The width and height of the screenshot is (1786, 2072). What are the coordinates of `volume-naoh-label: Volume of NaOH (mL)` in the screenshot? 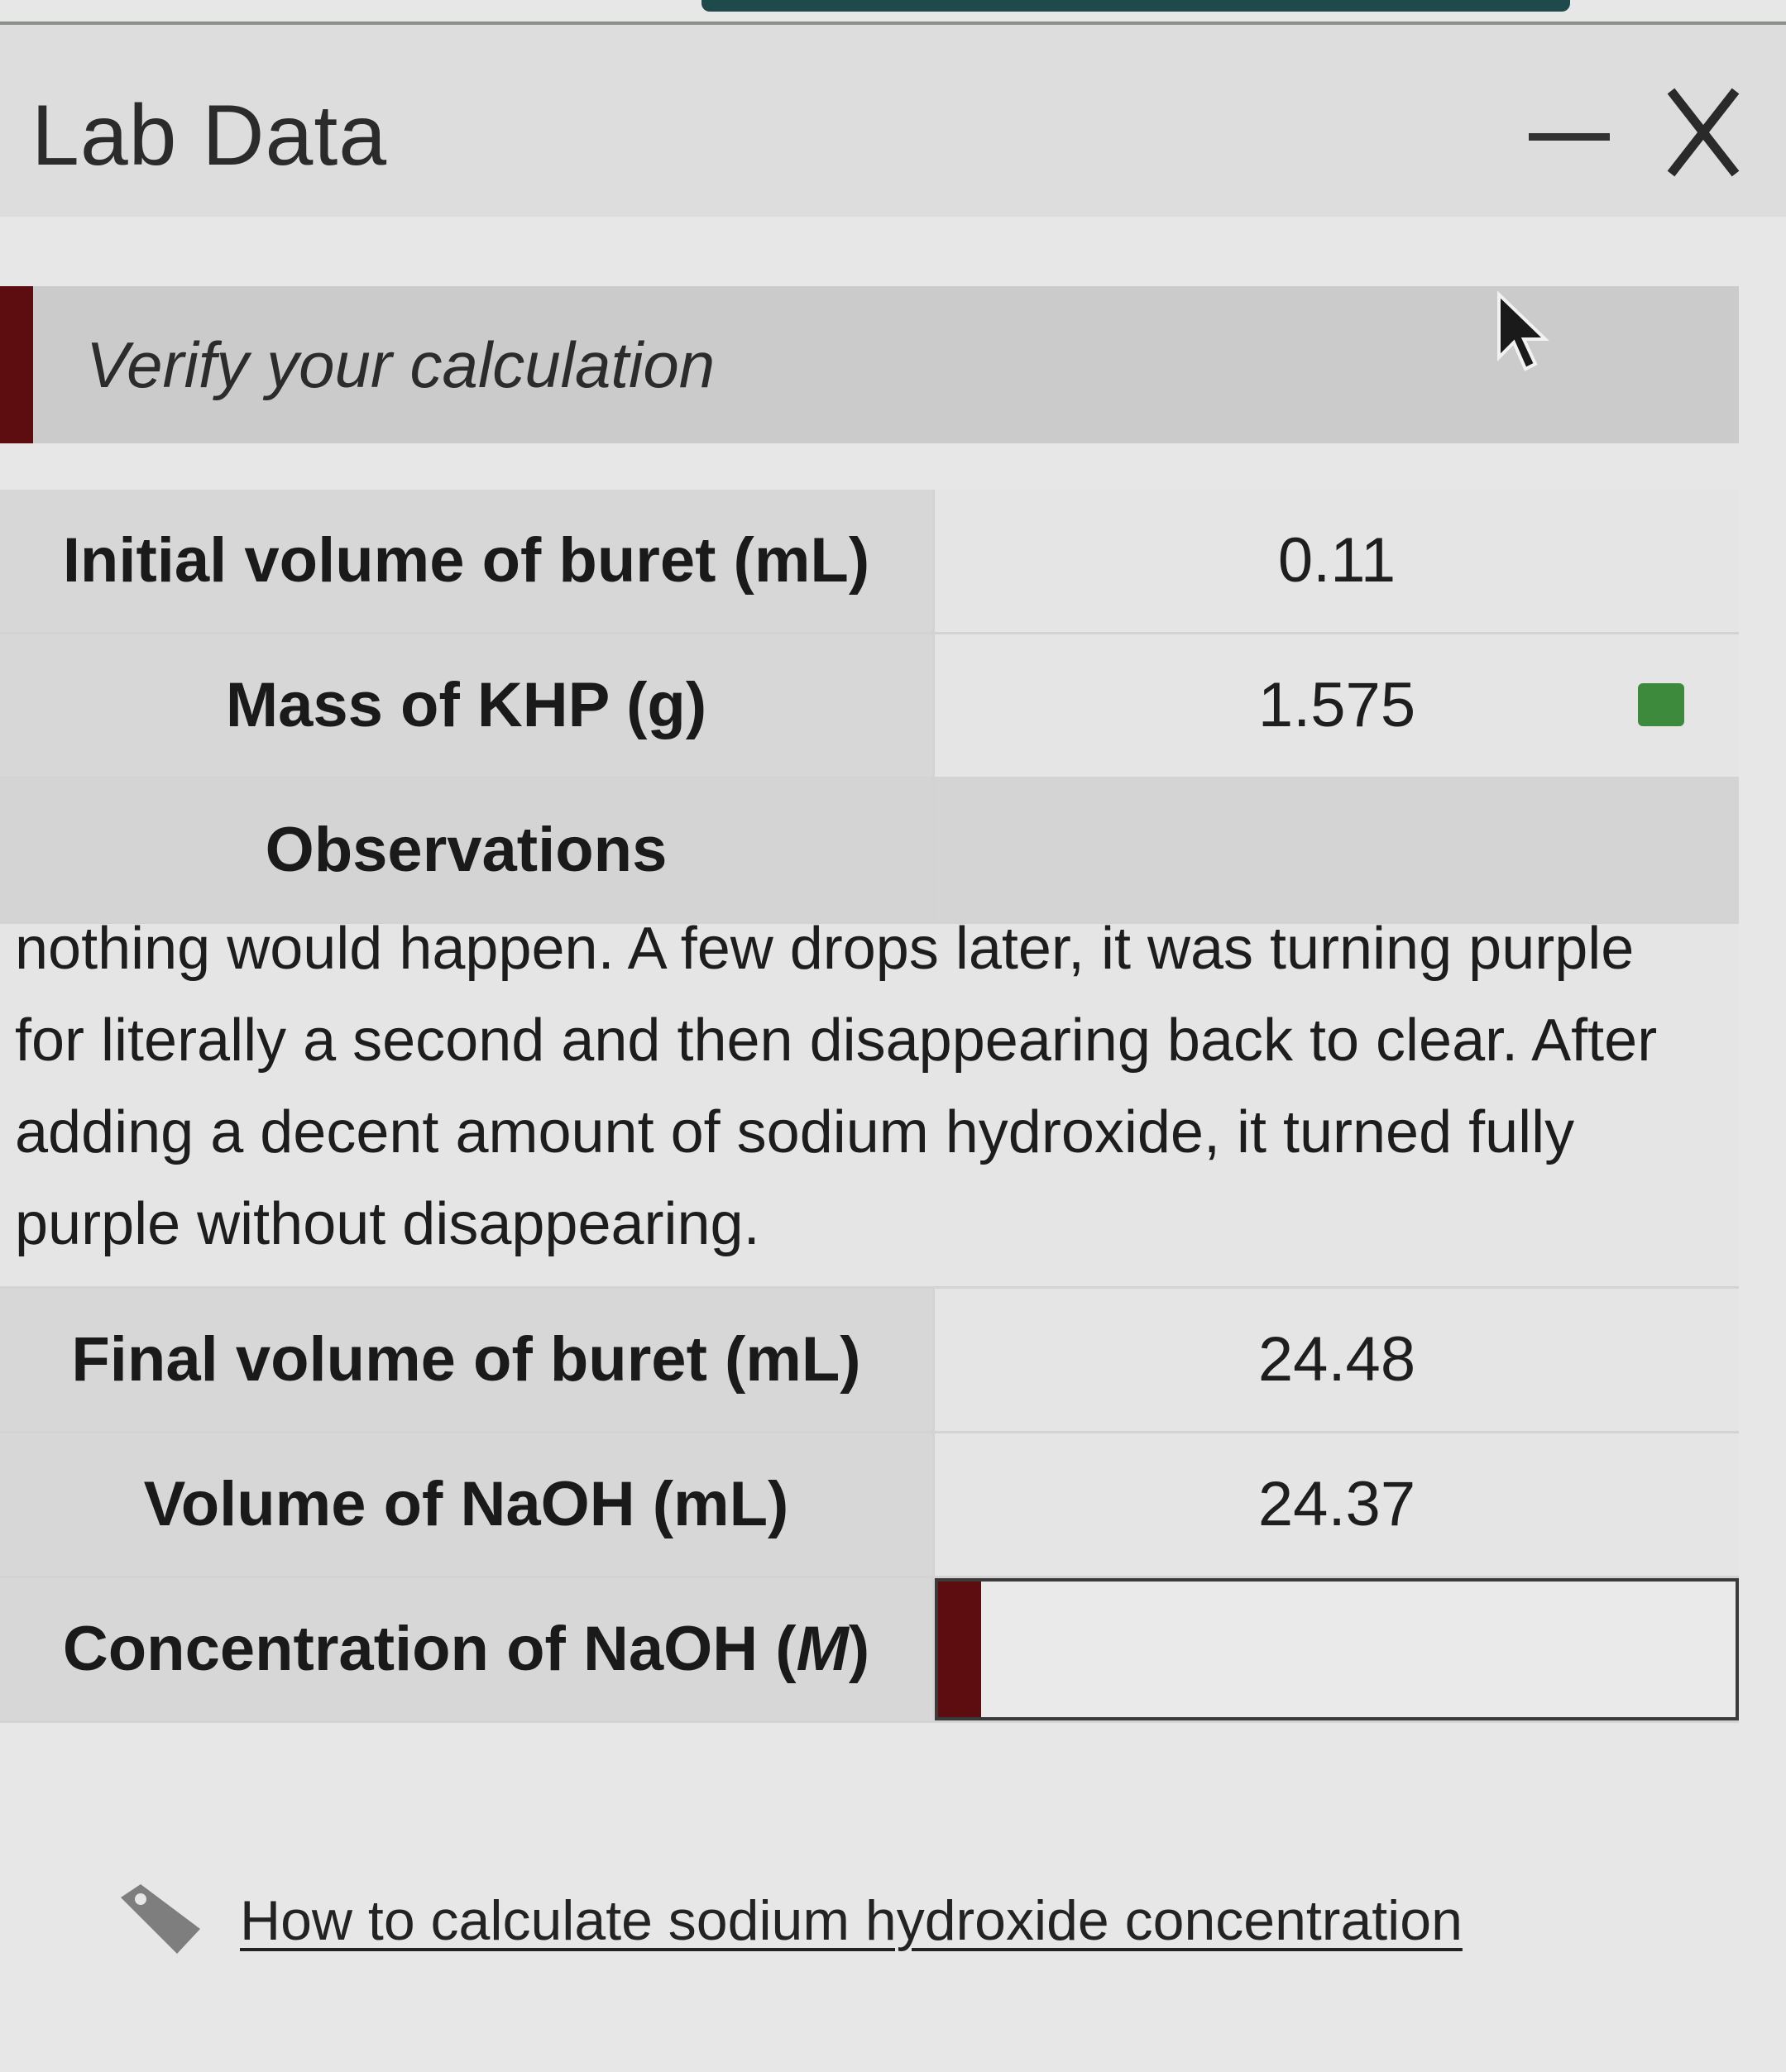 It's located at (468, 1505).